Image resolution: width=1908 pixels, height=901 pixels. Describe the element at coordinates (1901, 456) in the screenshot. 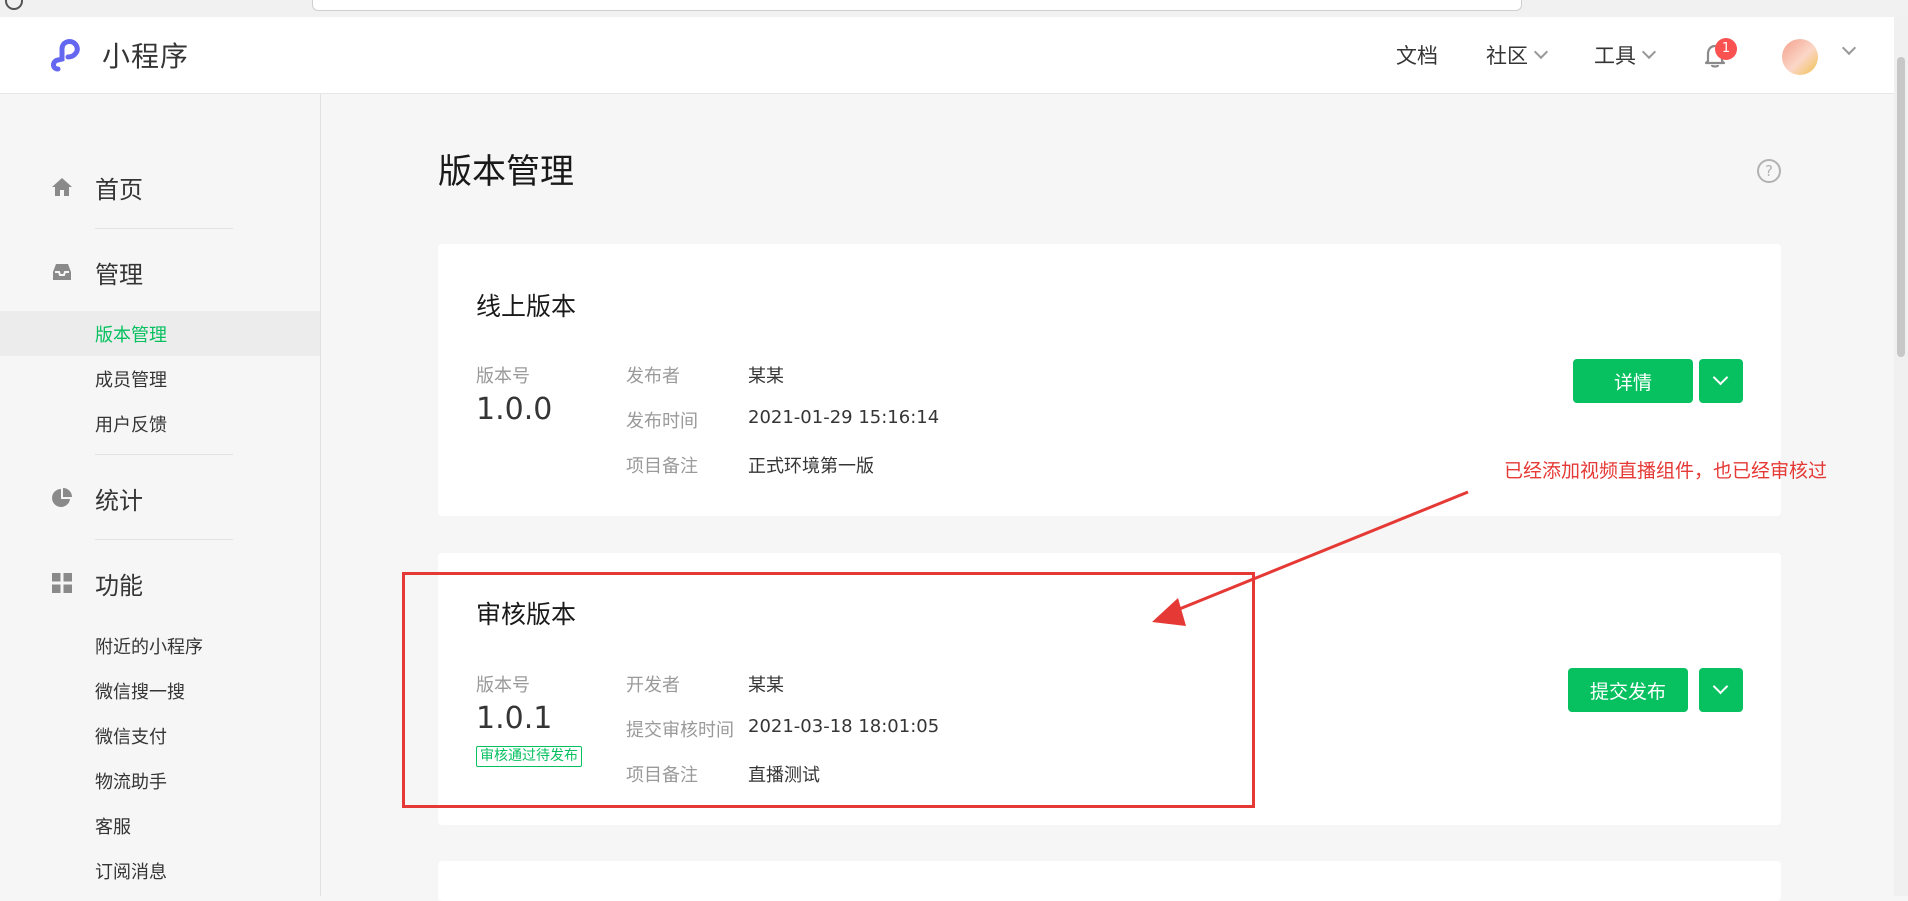

I see `scrollbar` at that location.